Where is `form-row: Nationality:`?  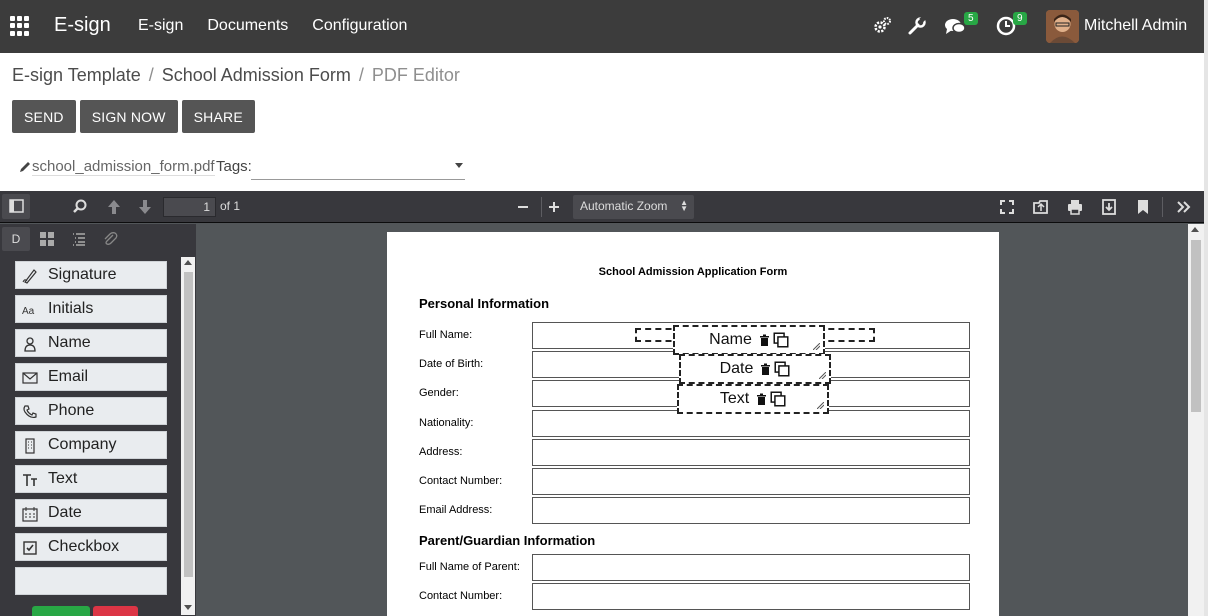
form-row: Nationality: is located at coordinates (694, 424).